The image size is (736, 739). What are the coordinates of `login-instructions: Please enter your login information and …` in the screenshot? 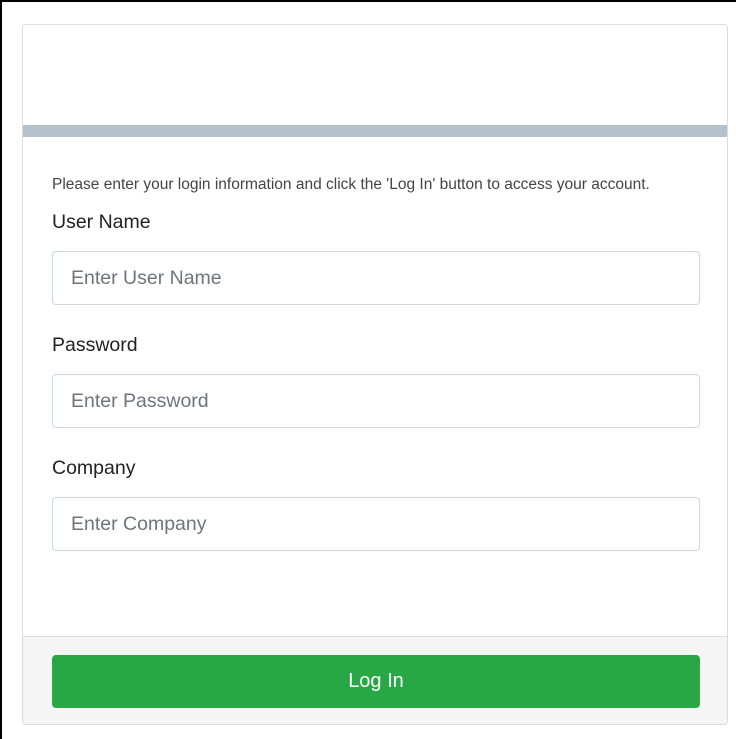 It's located at (351, 184).